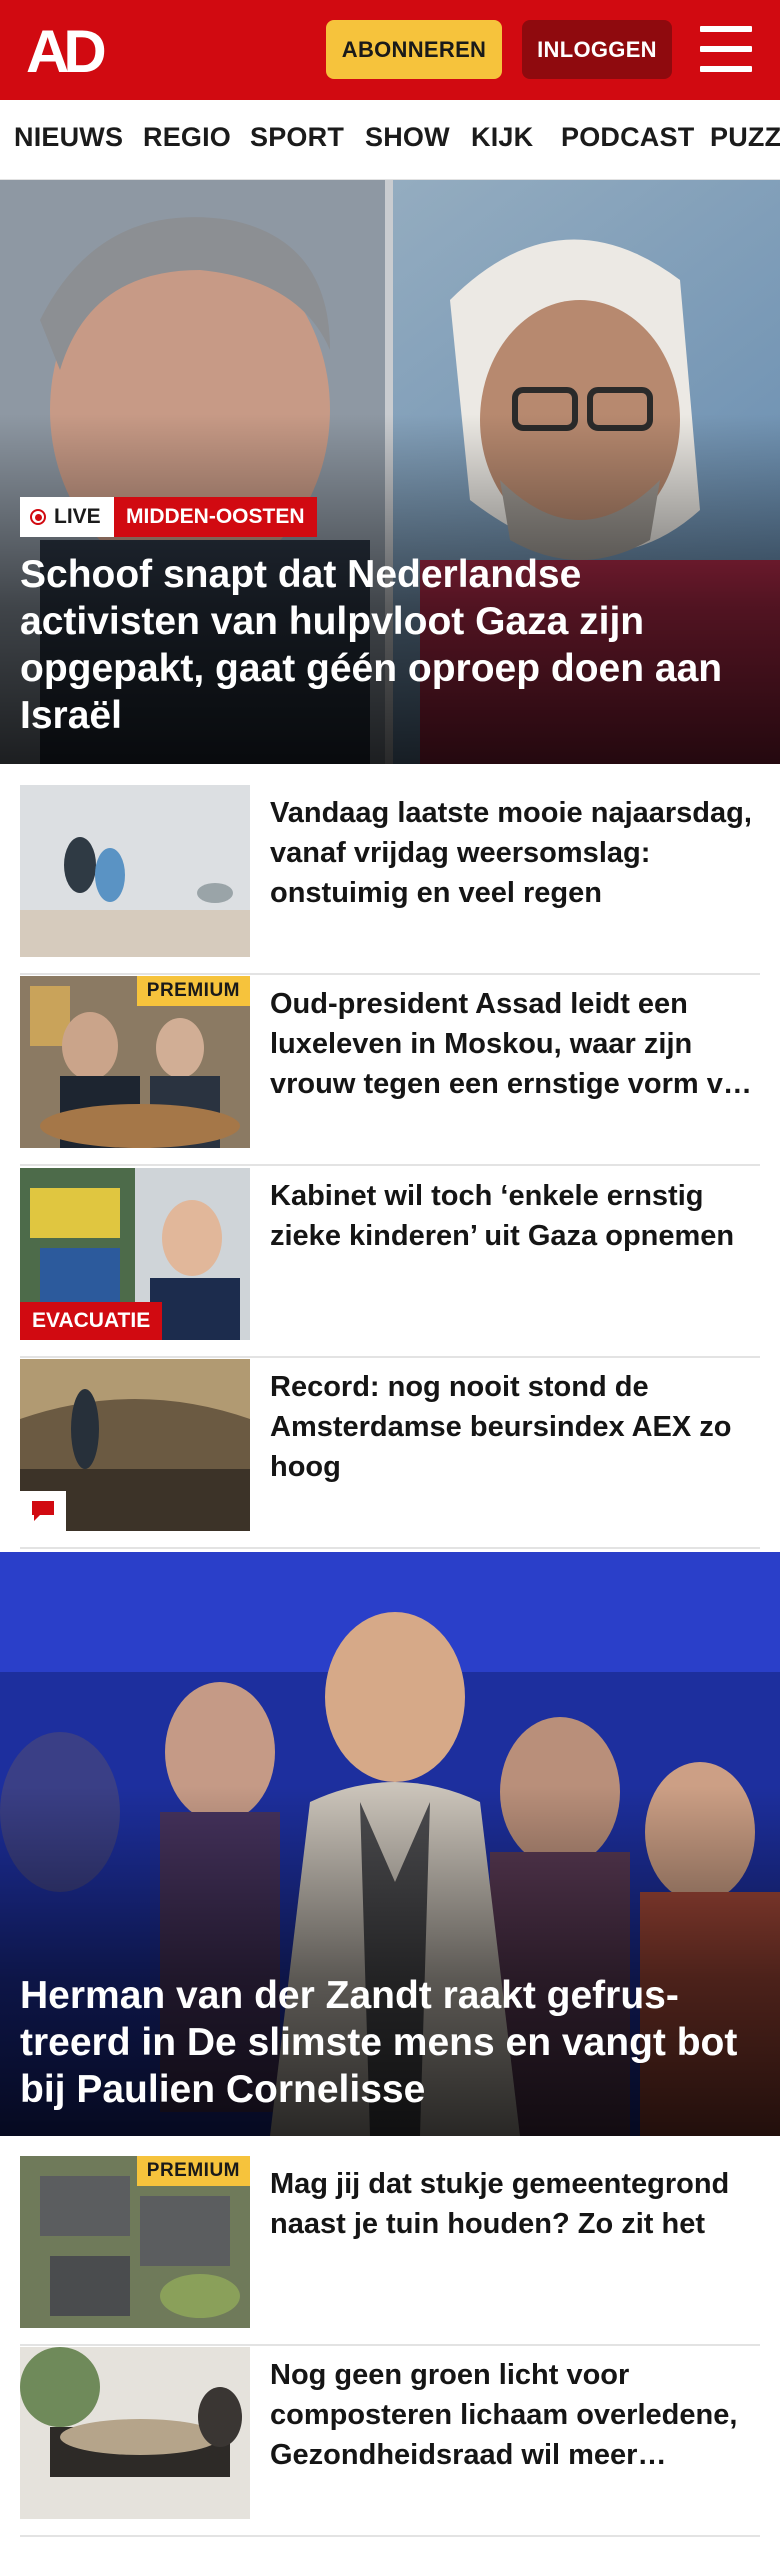 This screenshot has height=2560, width=780. Describe the element at coordinates (502, 137) in the screenshot. I see `nav-item-kijk: KIJK` at that location.